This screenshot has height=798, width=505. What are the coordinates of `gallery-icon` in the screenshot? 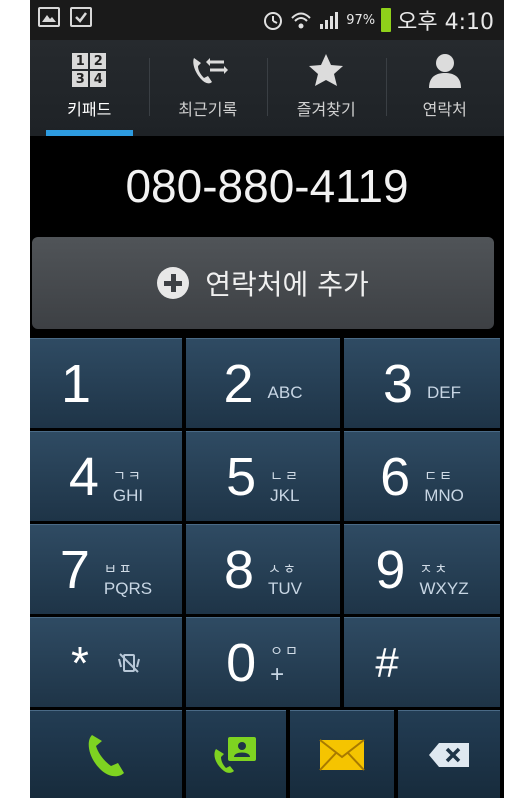 It's located at (49, 17).